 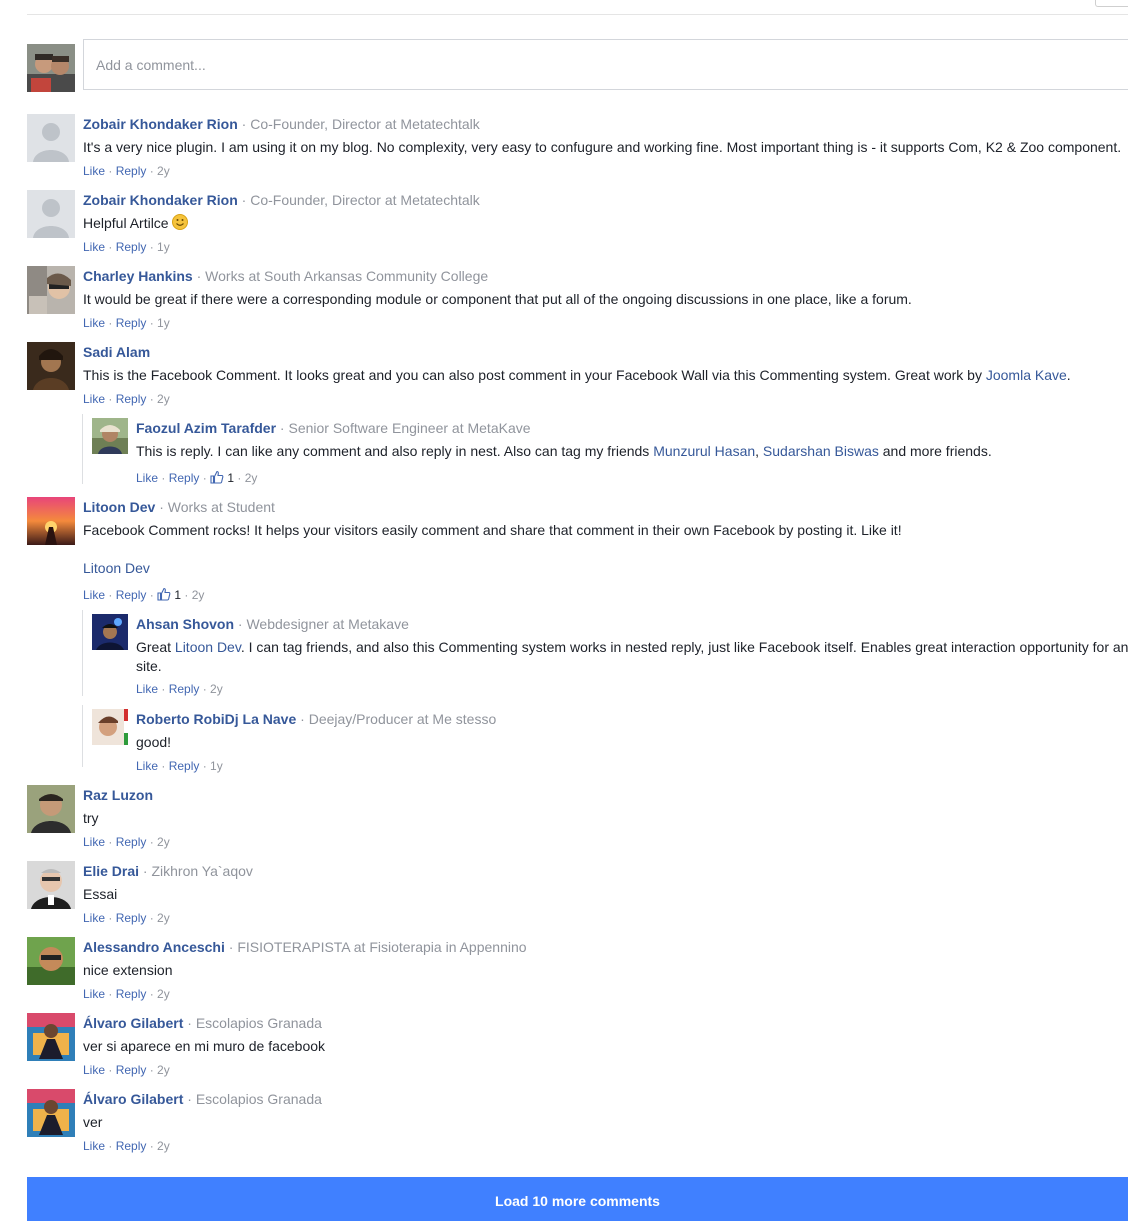 I want to click on commenter-name: Elie Drai, so click(x=111, y=871).